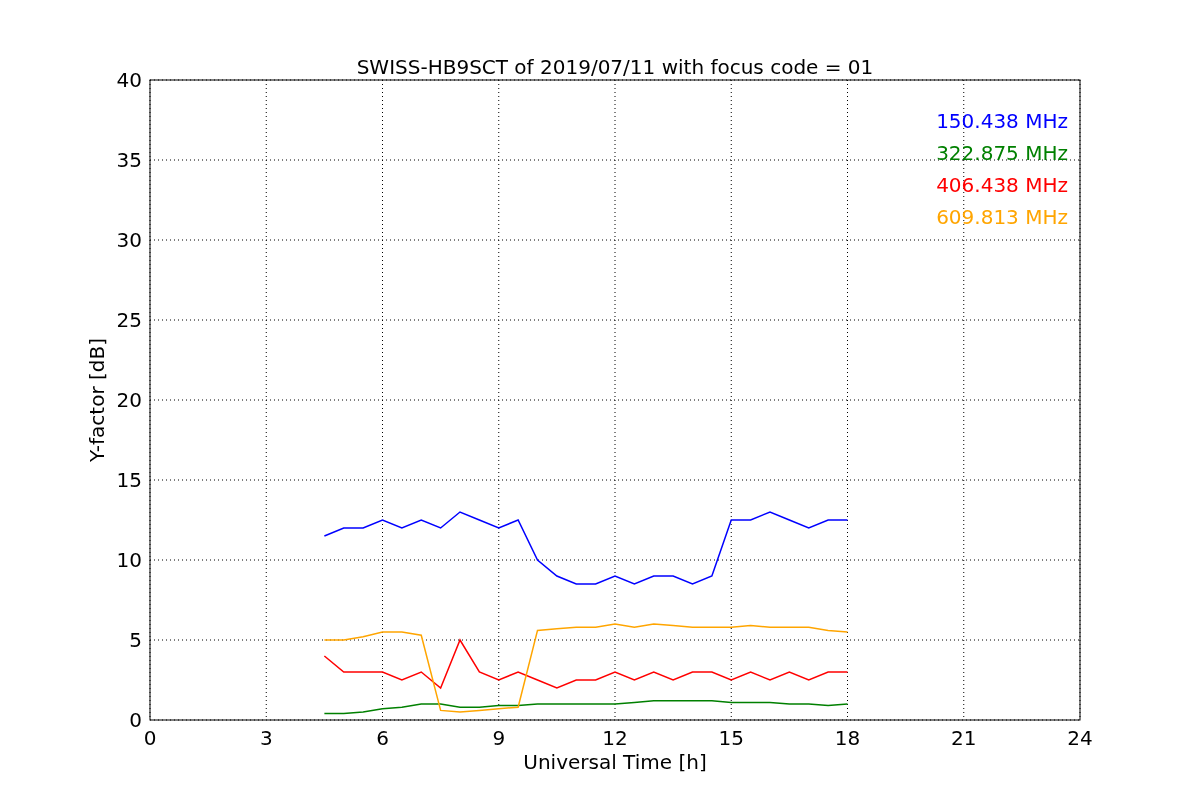 This screenshot has width=1200, height=800. What do you see at coordinates (129, 160) in the screenshot?
I see `y-tick-label: 35` at bounding box center [129, 160].